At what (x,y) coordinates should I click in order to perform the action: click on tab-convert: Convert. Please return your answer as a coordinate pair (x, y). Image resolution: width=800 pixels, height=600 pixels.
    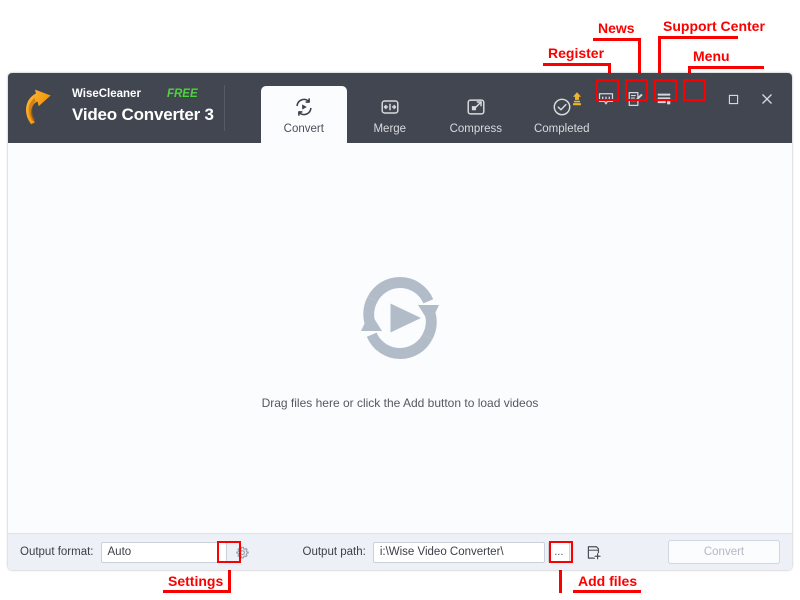
    Looking at the image, I should click on (303, 114).